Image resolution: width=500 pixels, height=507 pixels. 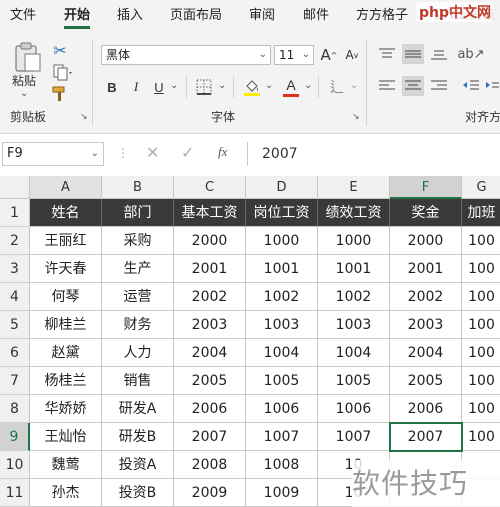 What do you see at coordinates (354, 187) in the screenshot?
I see `column-header: E` at bounding box center [354, 187].